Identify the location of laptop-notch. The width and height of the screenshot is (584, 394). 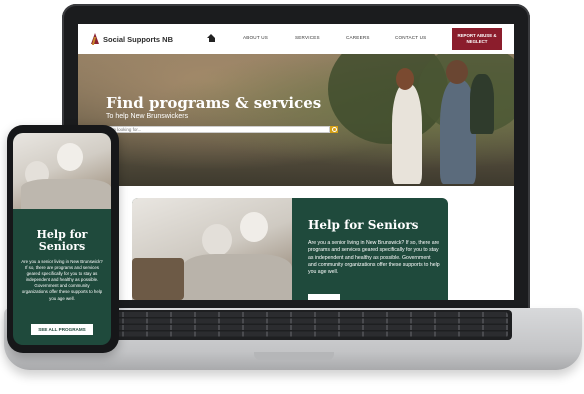
(294, 356).